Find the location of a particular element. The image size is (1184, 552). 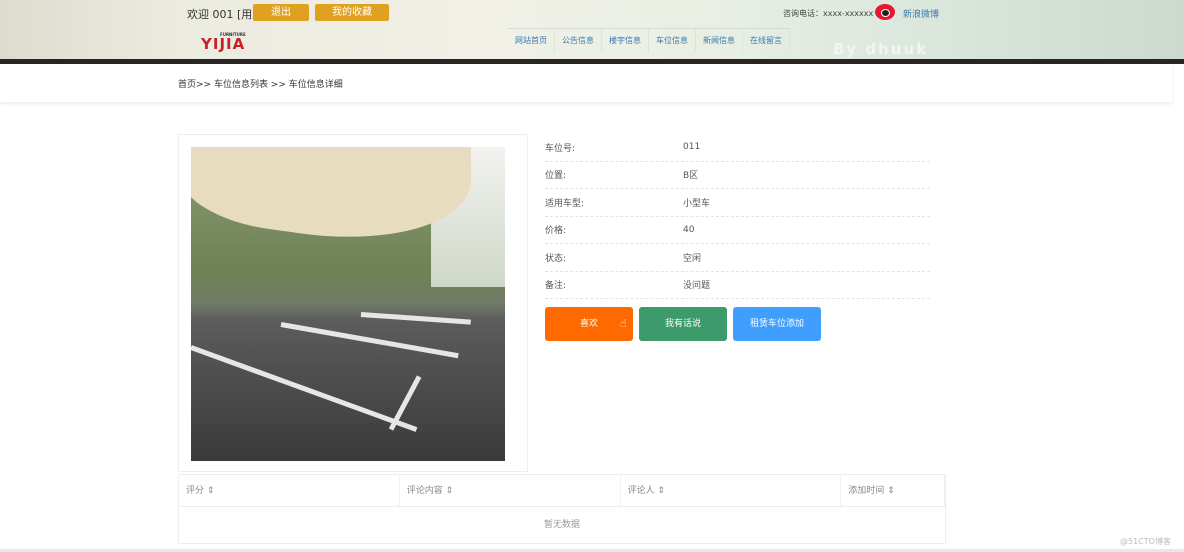

column-header-score: 评分 ⇕ is located at coordinates (289, 490).